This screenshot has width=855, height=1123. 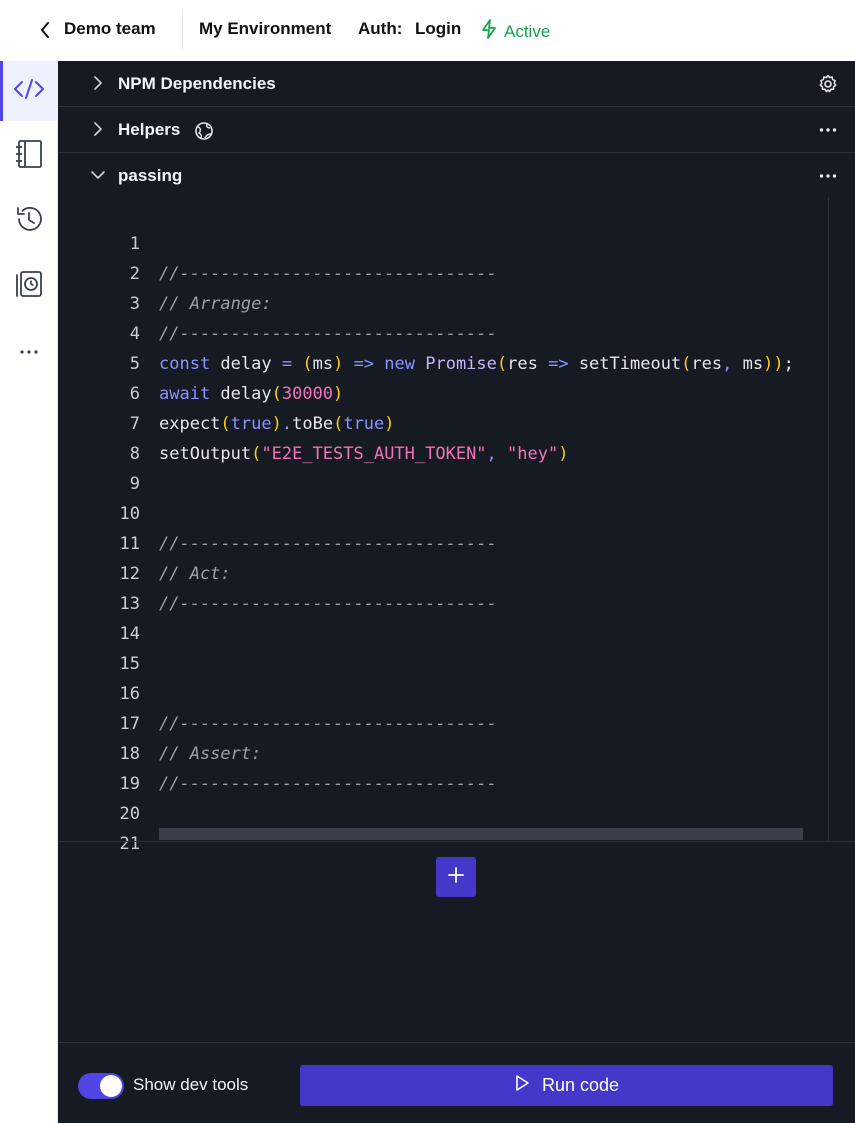 What do you see at coordinates (507, 484) in the screenshot?
I see `current-line-highlight` at bounding box center [507, 484].